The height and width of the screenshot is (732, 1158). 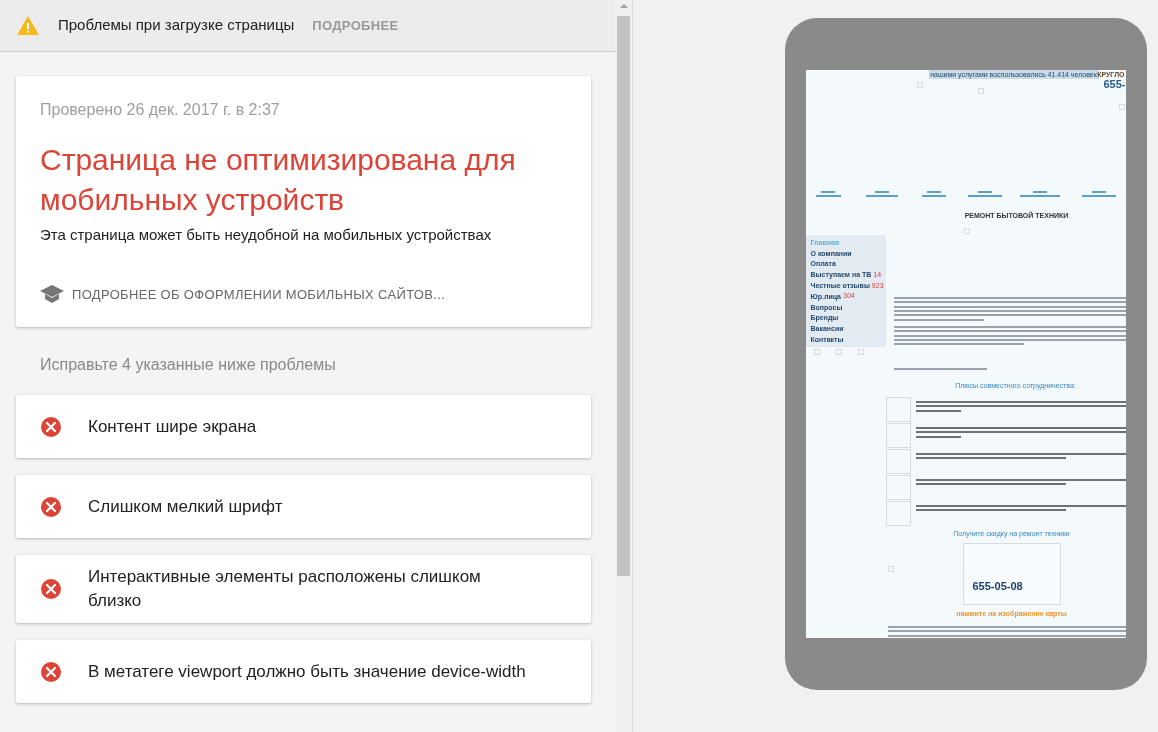 I want to click on warning-message: Проблемы при загрузке страницы, so click(x=176, y=25).